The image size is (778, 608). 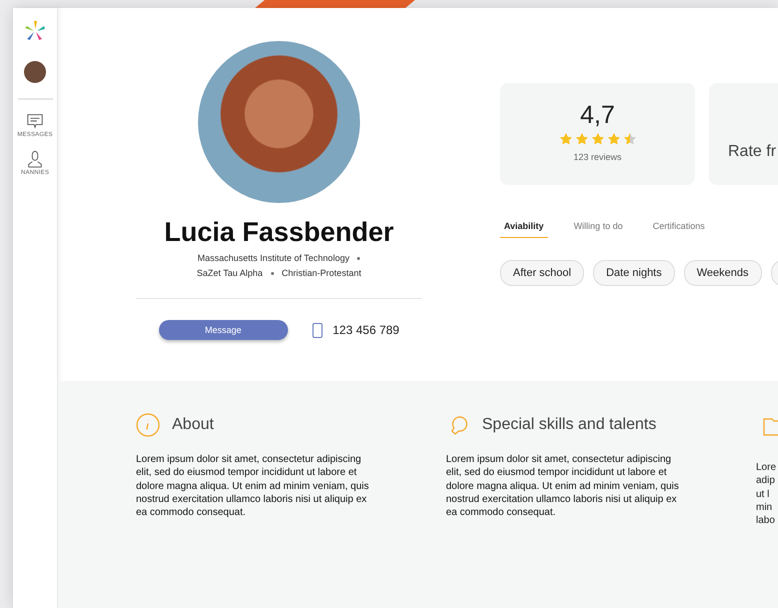 What do you see at coordinates (317, 330) in the screenshot?
I see `phone-icon` at bounding box center [317, 330].